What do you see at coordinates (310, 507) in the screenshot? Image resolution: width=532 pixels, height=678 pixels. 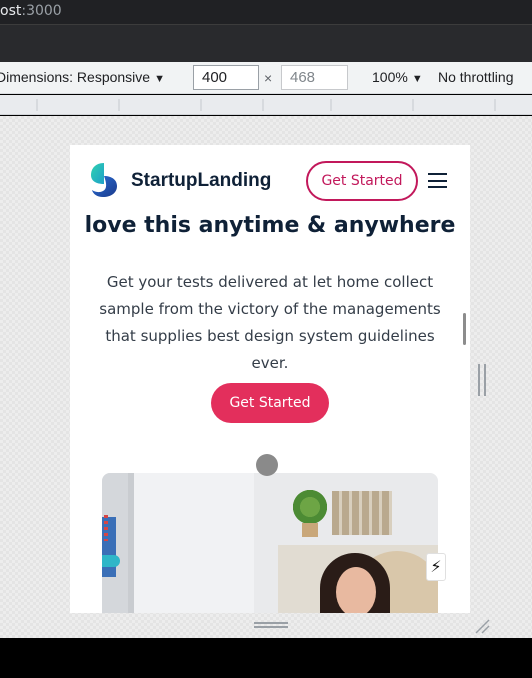 I see `photo-plant` at bounding box center [310, 507].